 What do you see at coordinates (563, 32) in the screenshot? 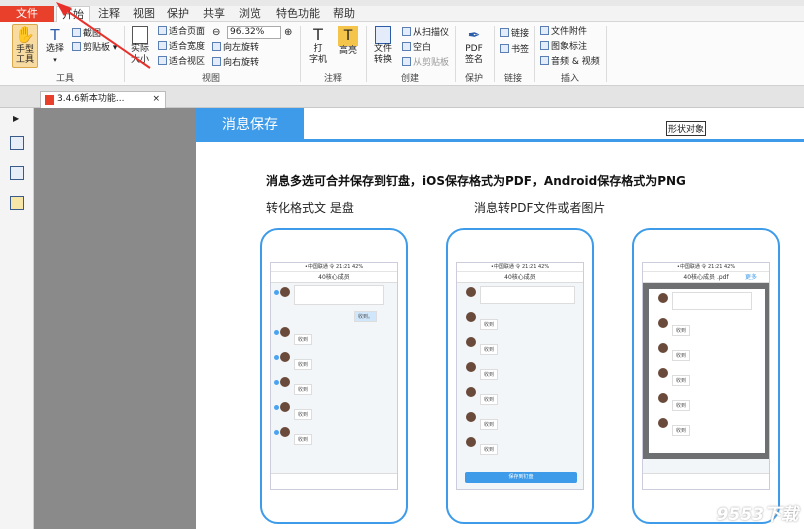
I see `file-attachment-button: 文件附件` at bounding box center [563, 32].